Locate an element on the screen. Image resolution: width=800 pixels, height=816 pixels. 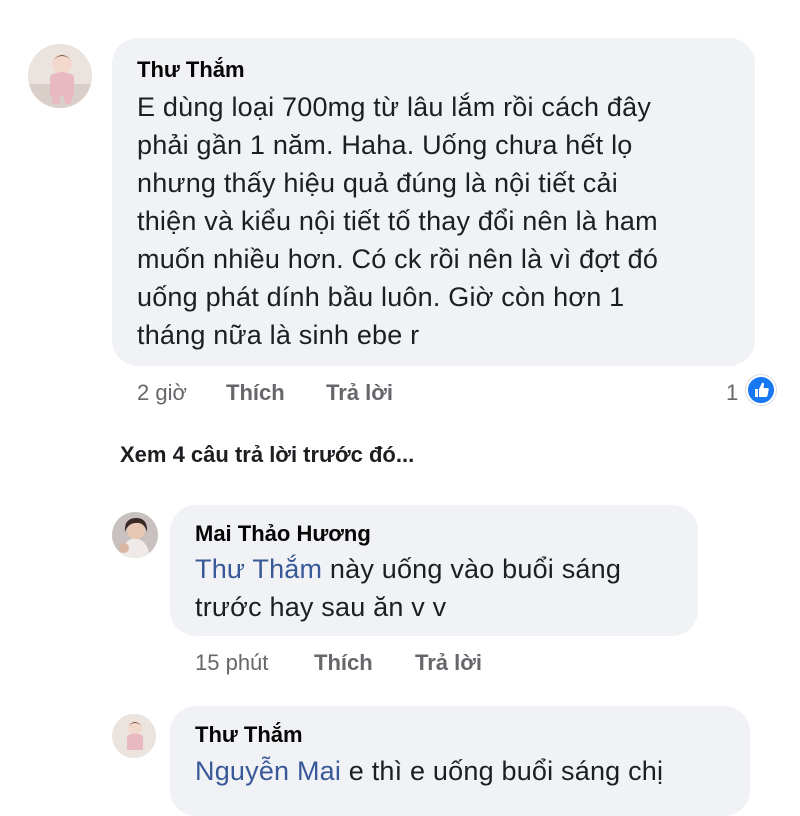
reply-text-line: Nguyễn Mai e thì e uống buổi sáng chị is located at coordinates (429, 771).